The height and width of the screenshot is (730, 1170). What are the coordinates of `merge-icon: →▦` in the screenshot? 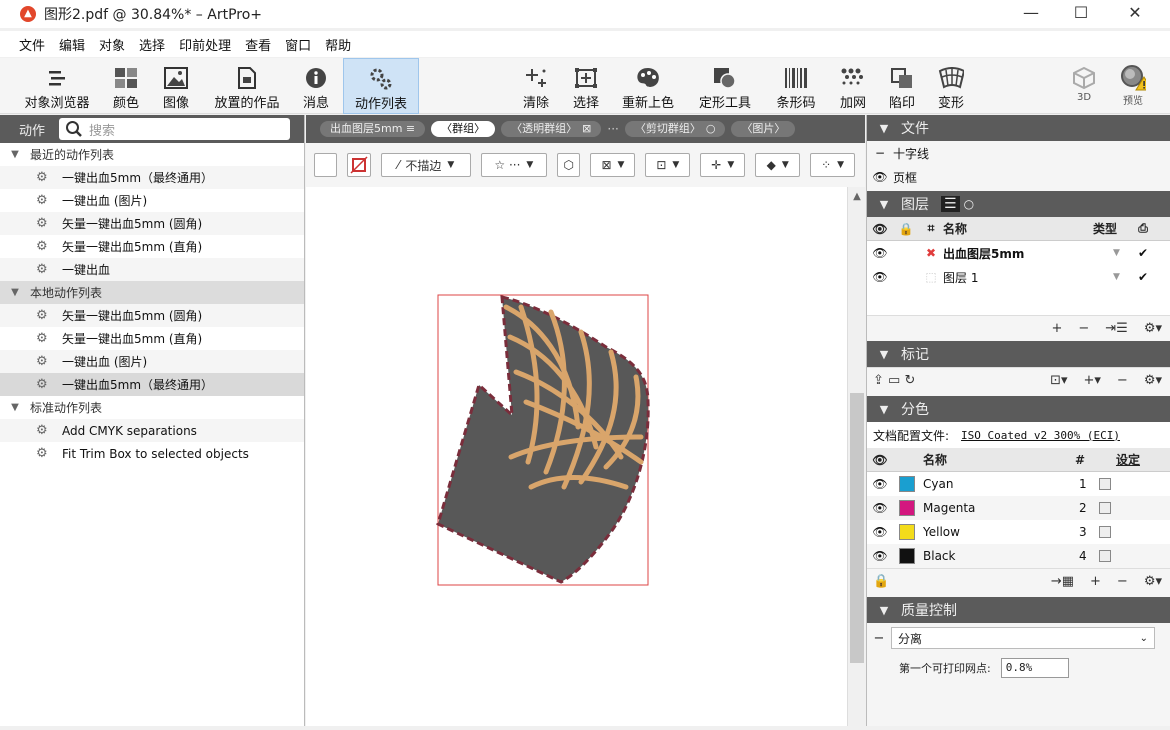 It's located at (1062, 581).